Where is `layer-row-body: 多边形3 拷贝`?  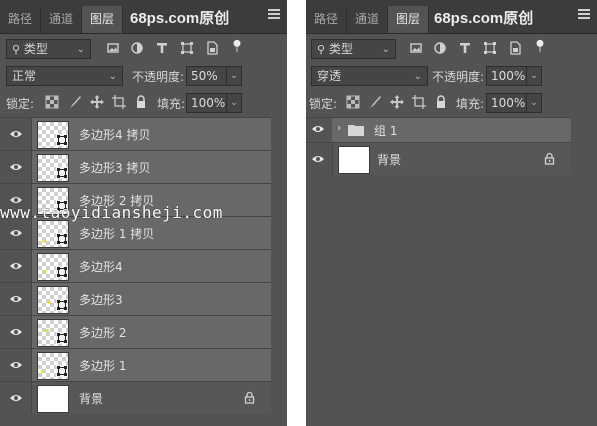 layer-row-body: 多边形3 拷贝 is located at coordinates (151, 167).